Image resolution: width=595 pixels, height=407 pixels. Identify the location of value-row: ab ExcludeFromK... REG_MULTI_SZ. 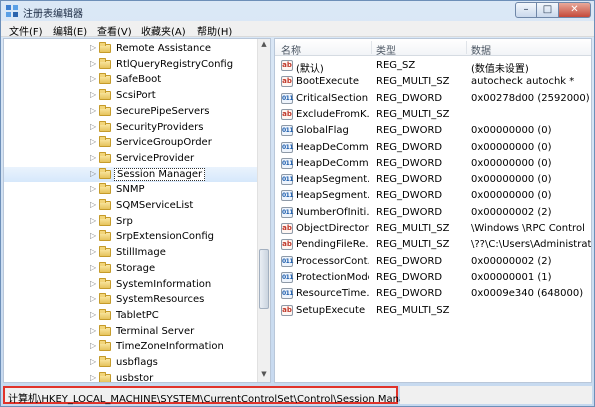
(433, 115).